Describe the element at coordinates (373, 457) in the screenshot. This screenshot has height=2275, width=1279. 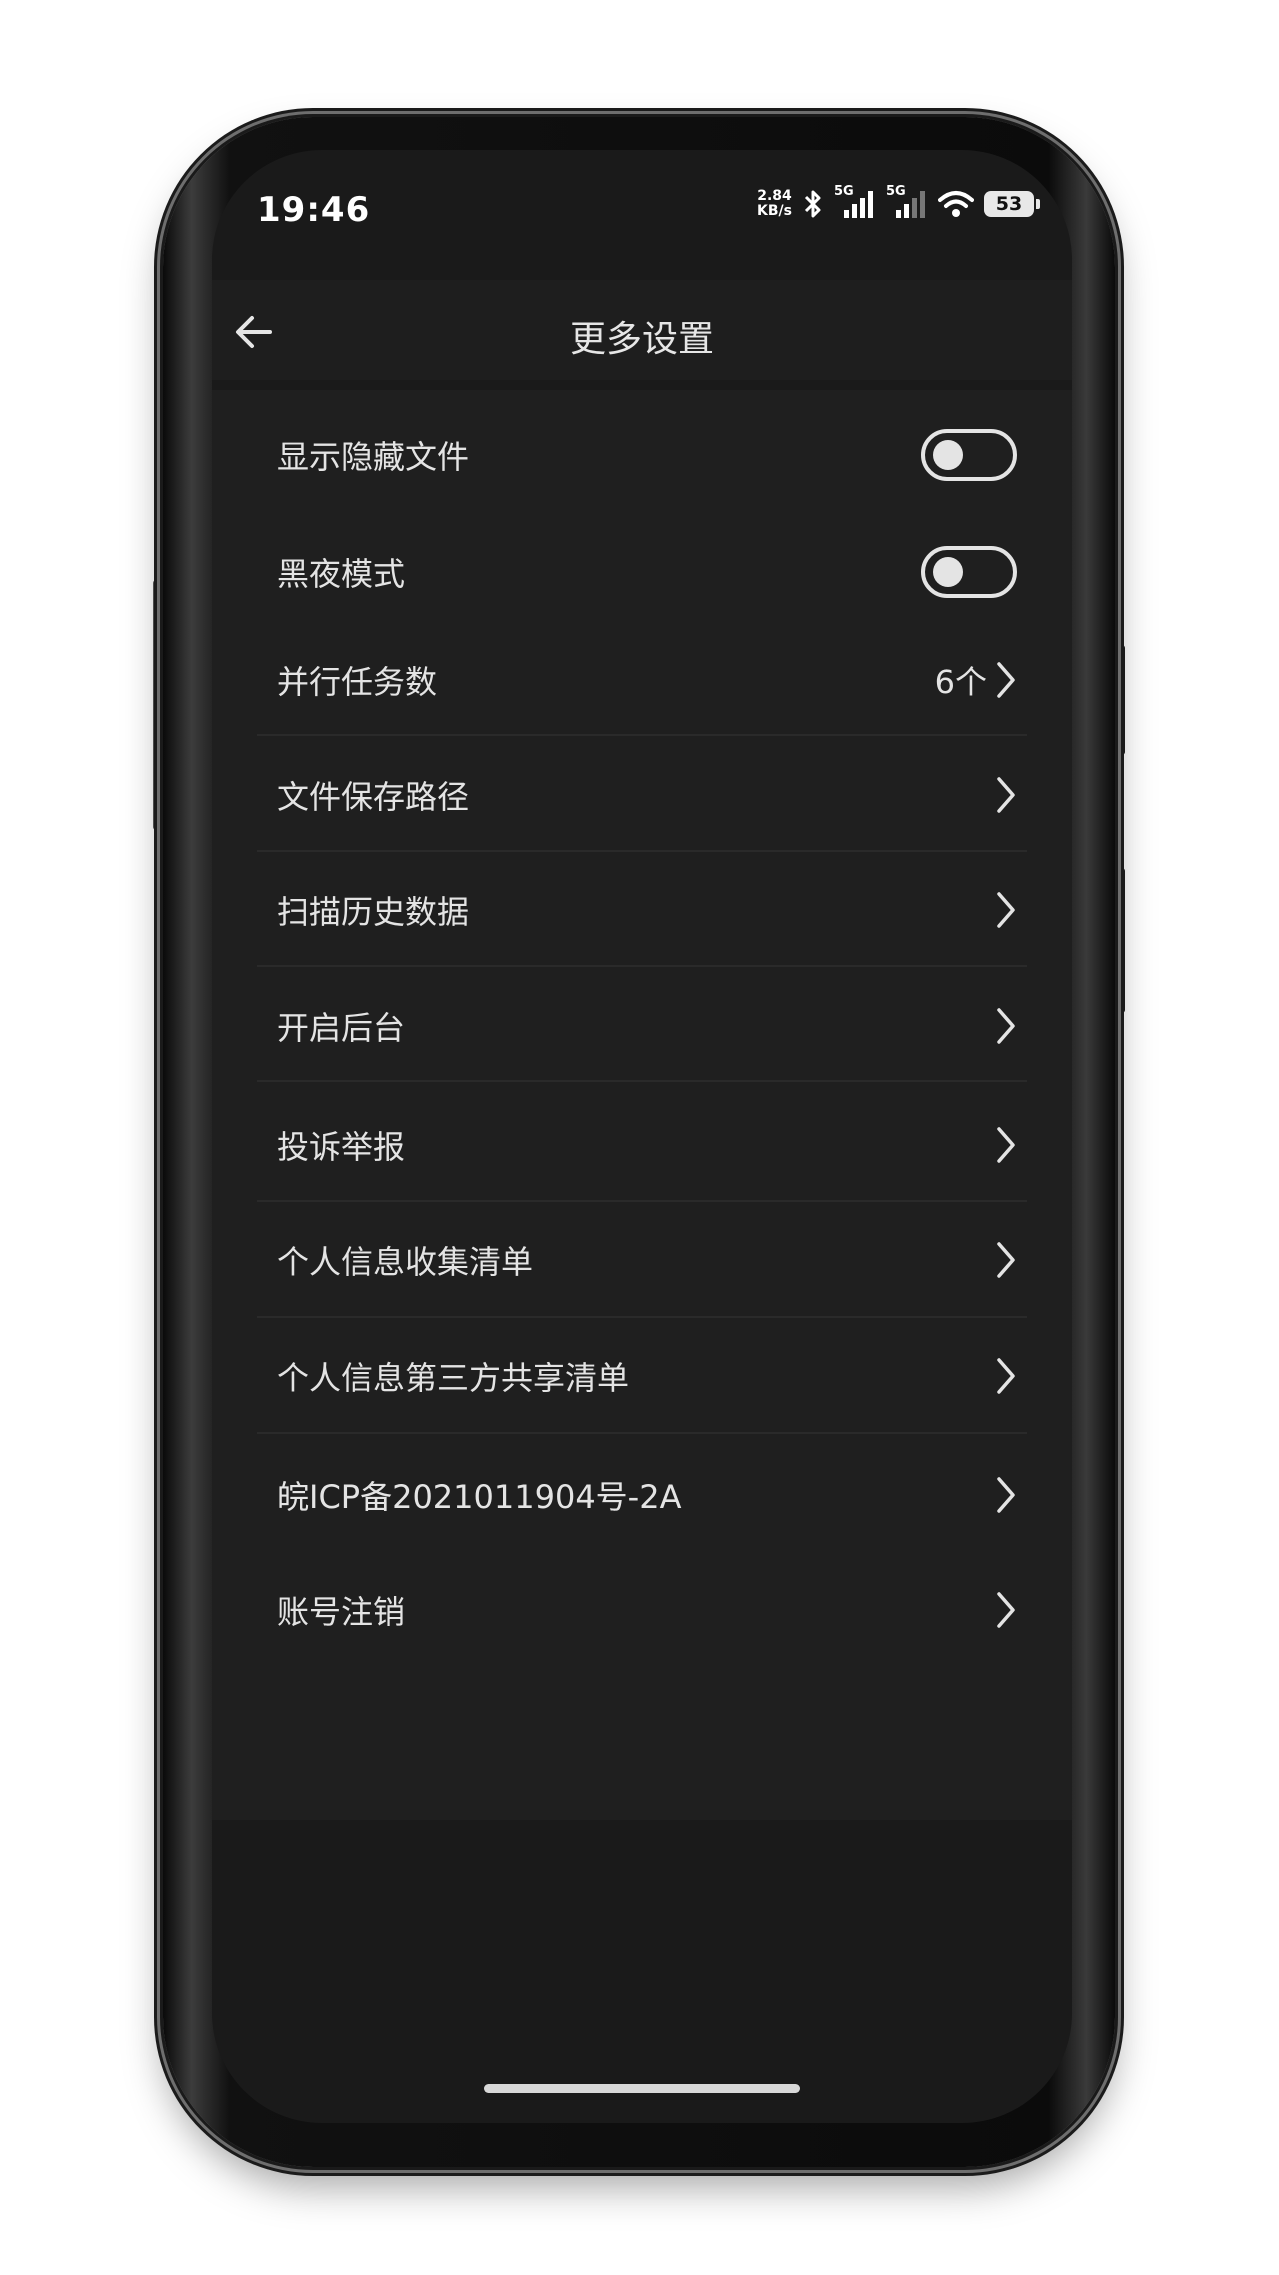
I see `setting-label: 显示隐藏文件` at that location.